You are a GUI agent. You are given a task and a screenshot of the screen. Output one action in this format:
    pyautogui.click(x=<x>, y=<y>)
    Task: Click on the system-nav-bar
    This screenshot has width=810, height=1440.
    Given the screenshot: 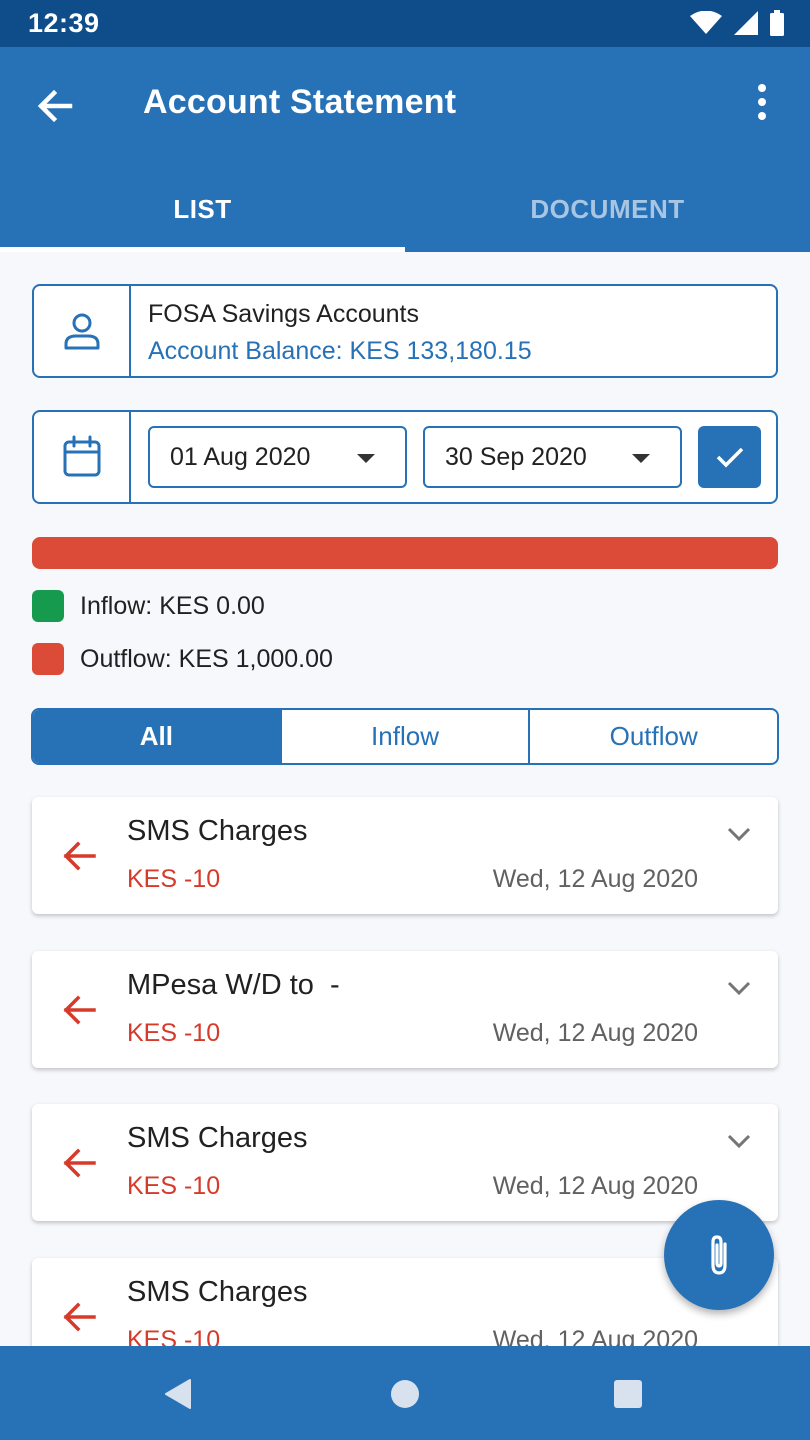 What is the action you would take?
    pyautogui.click(x=405, y=1393)
    